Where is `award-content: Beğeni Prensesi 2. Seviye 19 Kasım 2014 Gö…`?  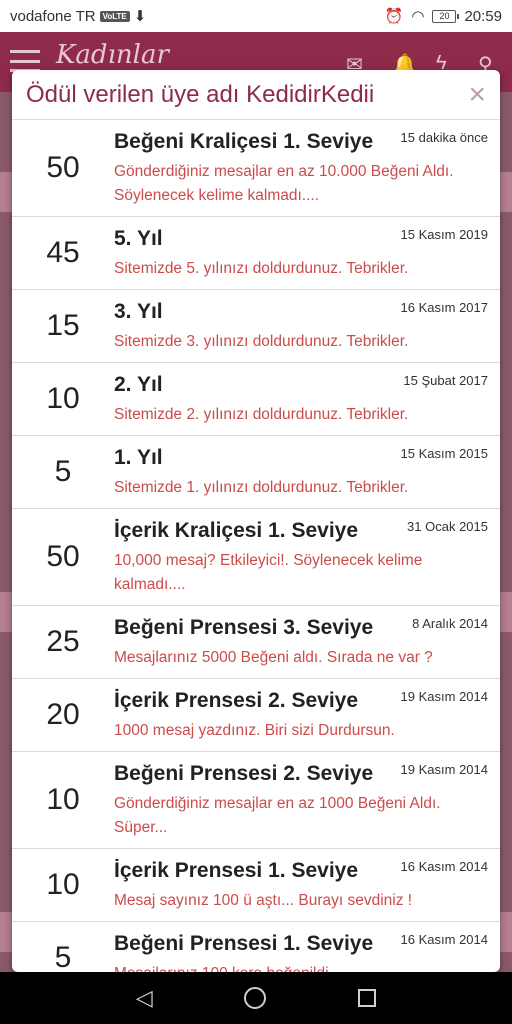
award-content: Beğeni Prensesi 2. Seviye 19 Kasım 2014 Gö… is located at coordinates (301, 800).